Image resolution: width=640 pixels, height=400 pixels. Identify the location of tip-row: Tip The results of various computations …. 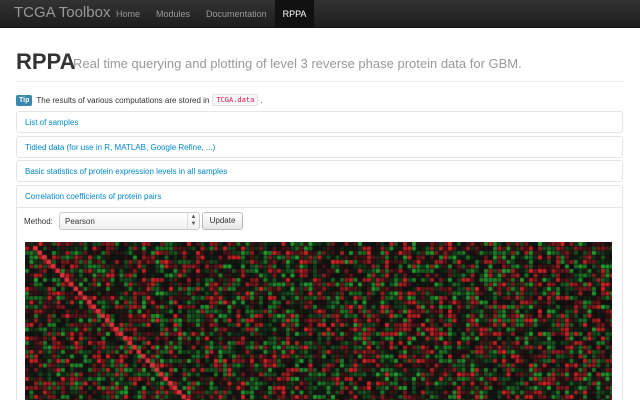
(139, 100).